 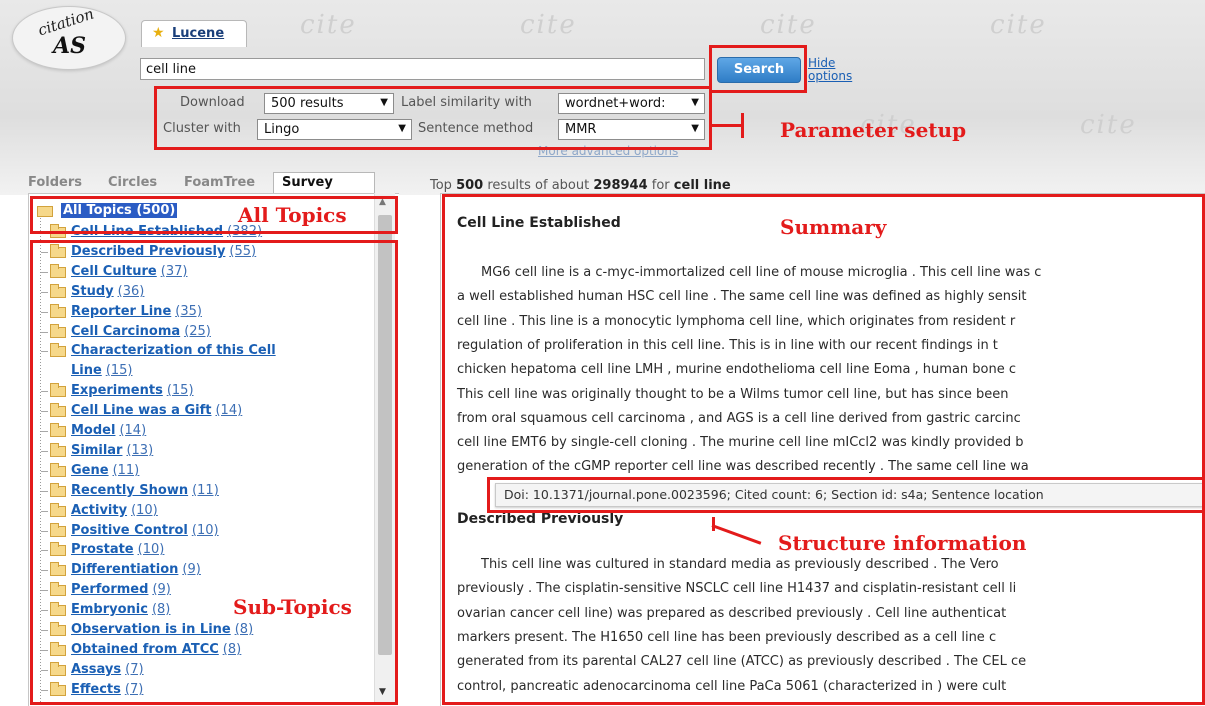 I want to click on annotation-sub-topics: Sub-Topics, so click(x=292, y=607).